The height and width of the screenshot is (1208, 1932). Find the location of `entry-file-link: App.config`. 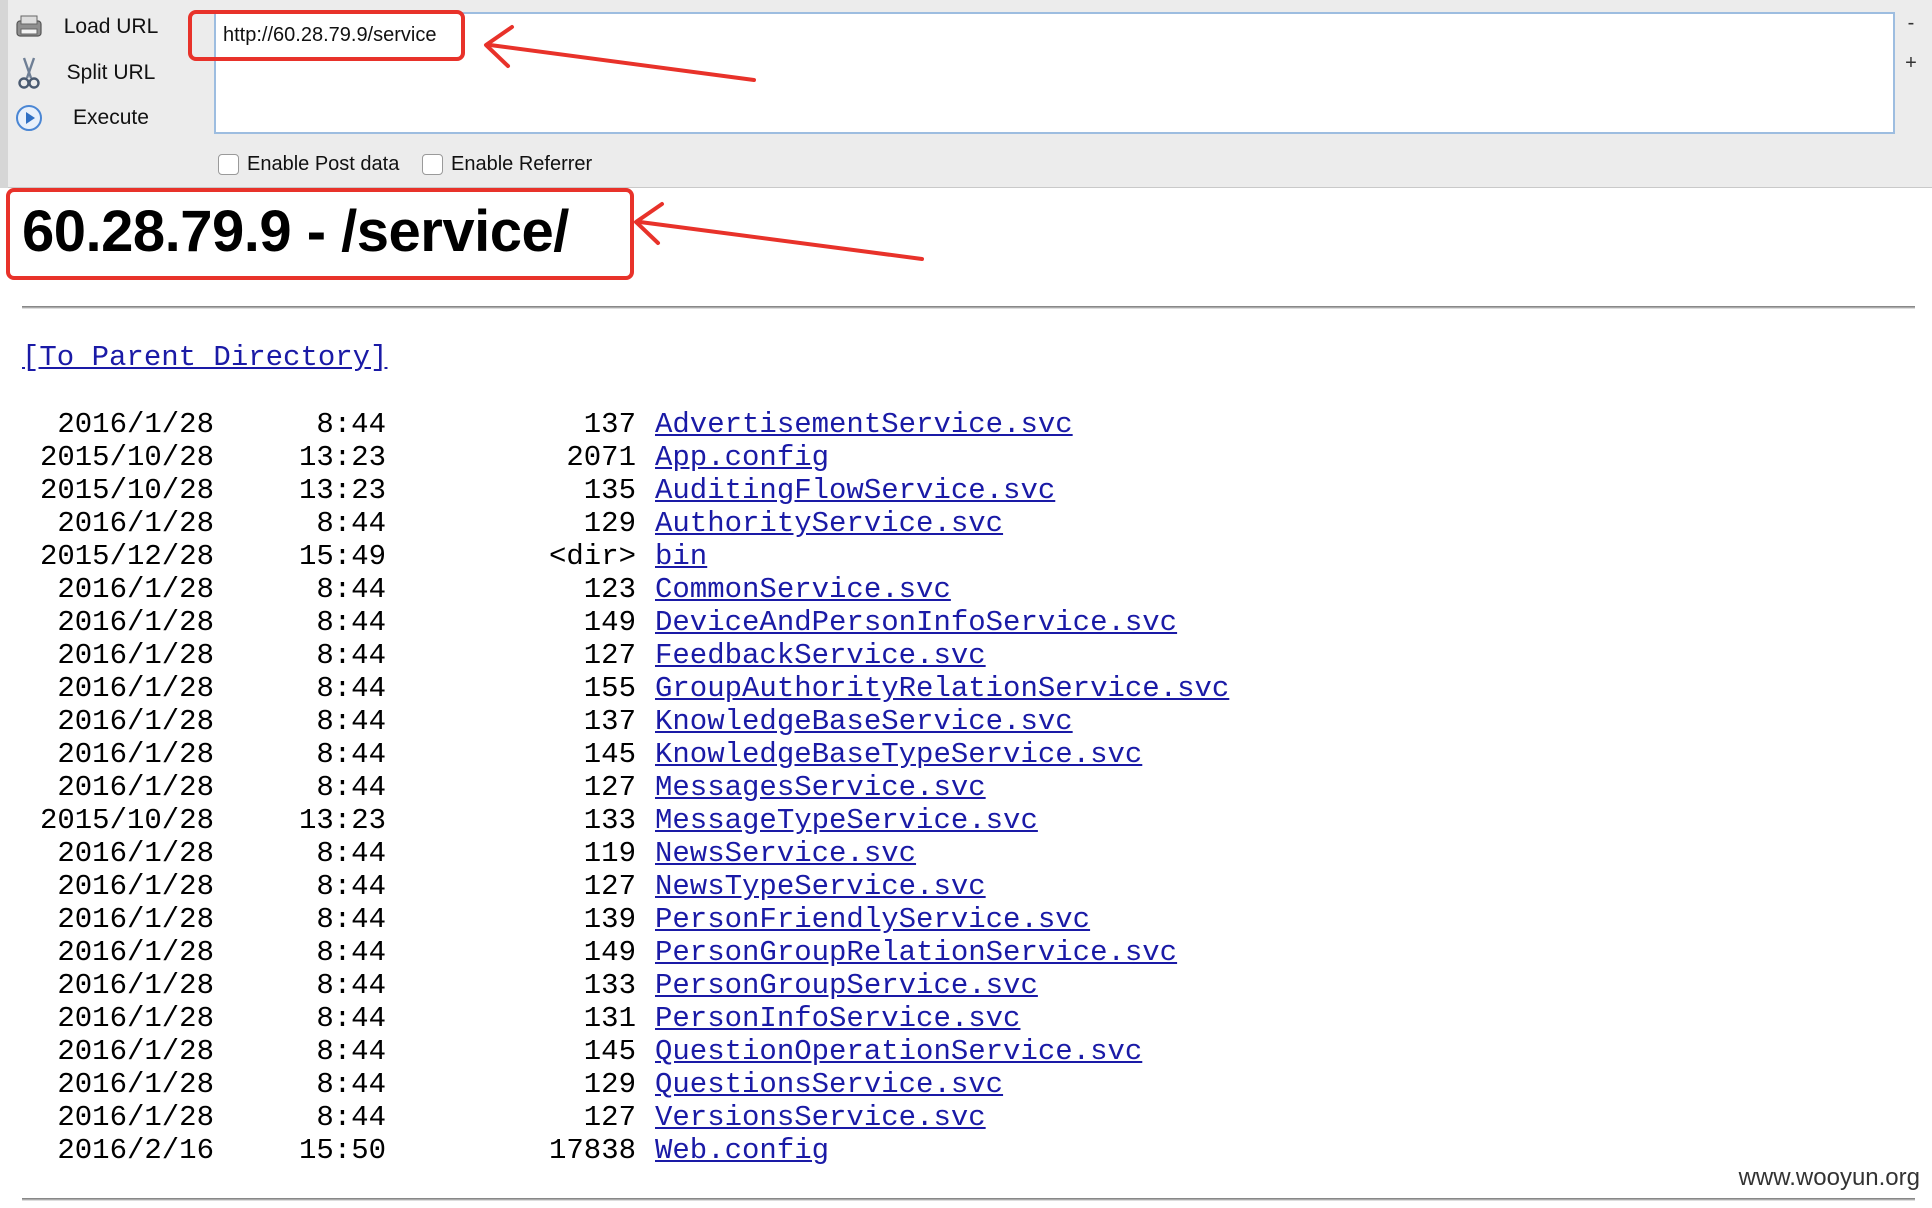

entry-file-link: App.config is located at coordinates (742, 457).